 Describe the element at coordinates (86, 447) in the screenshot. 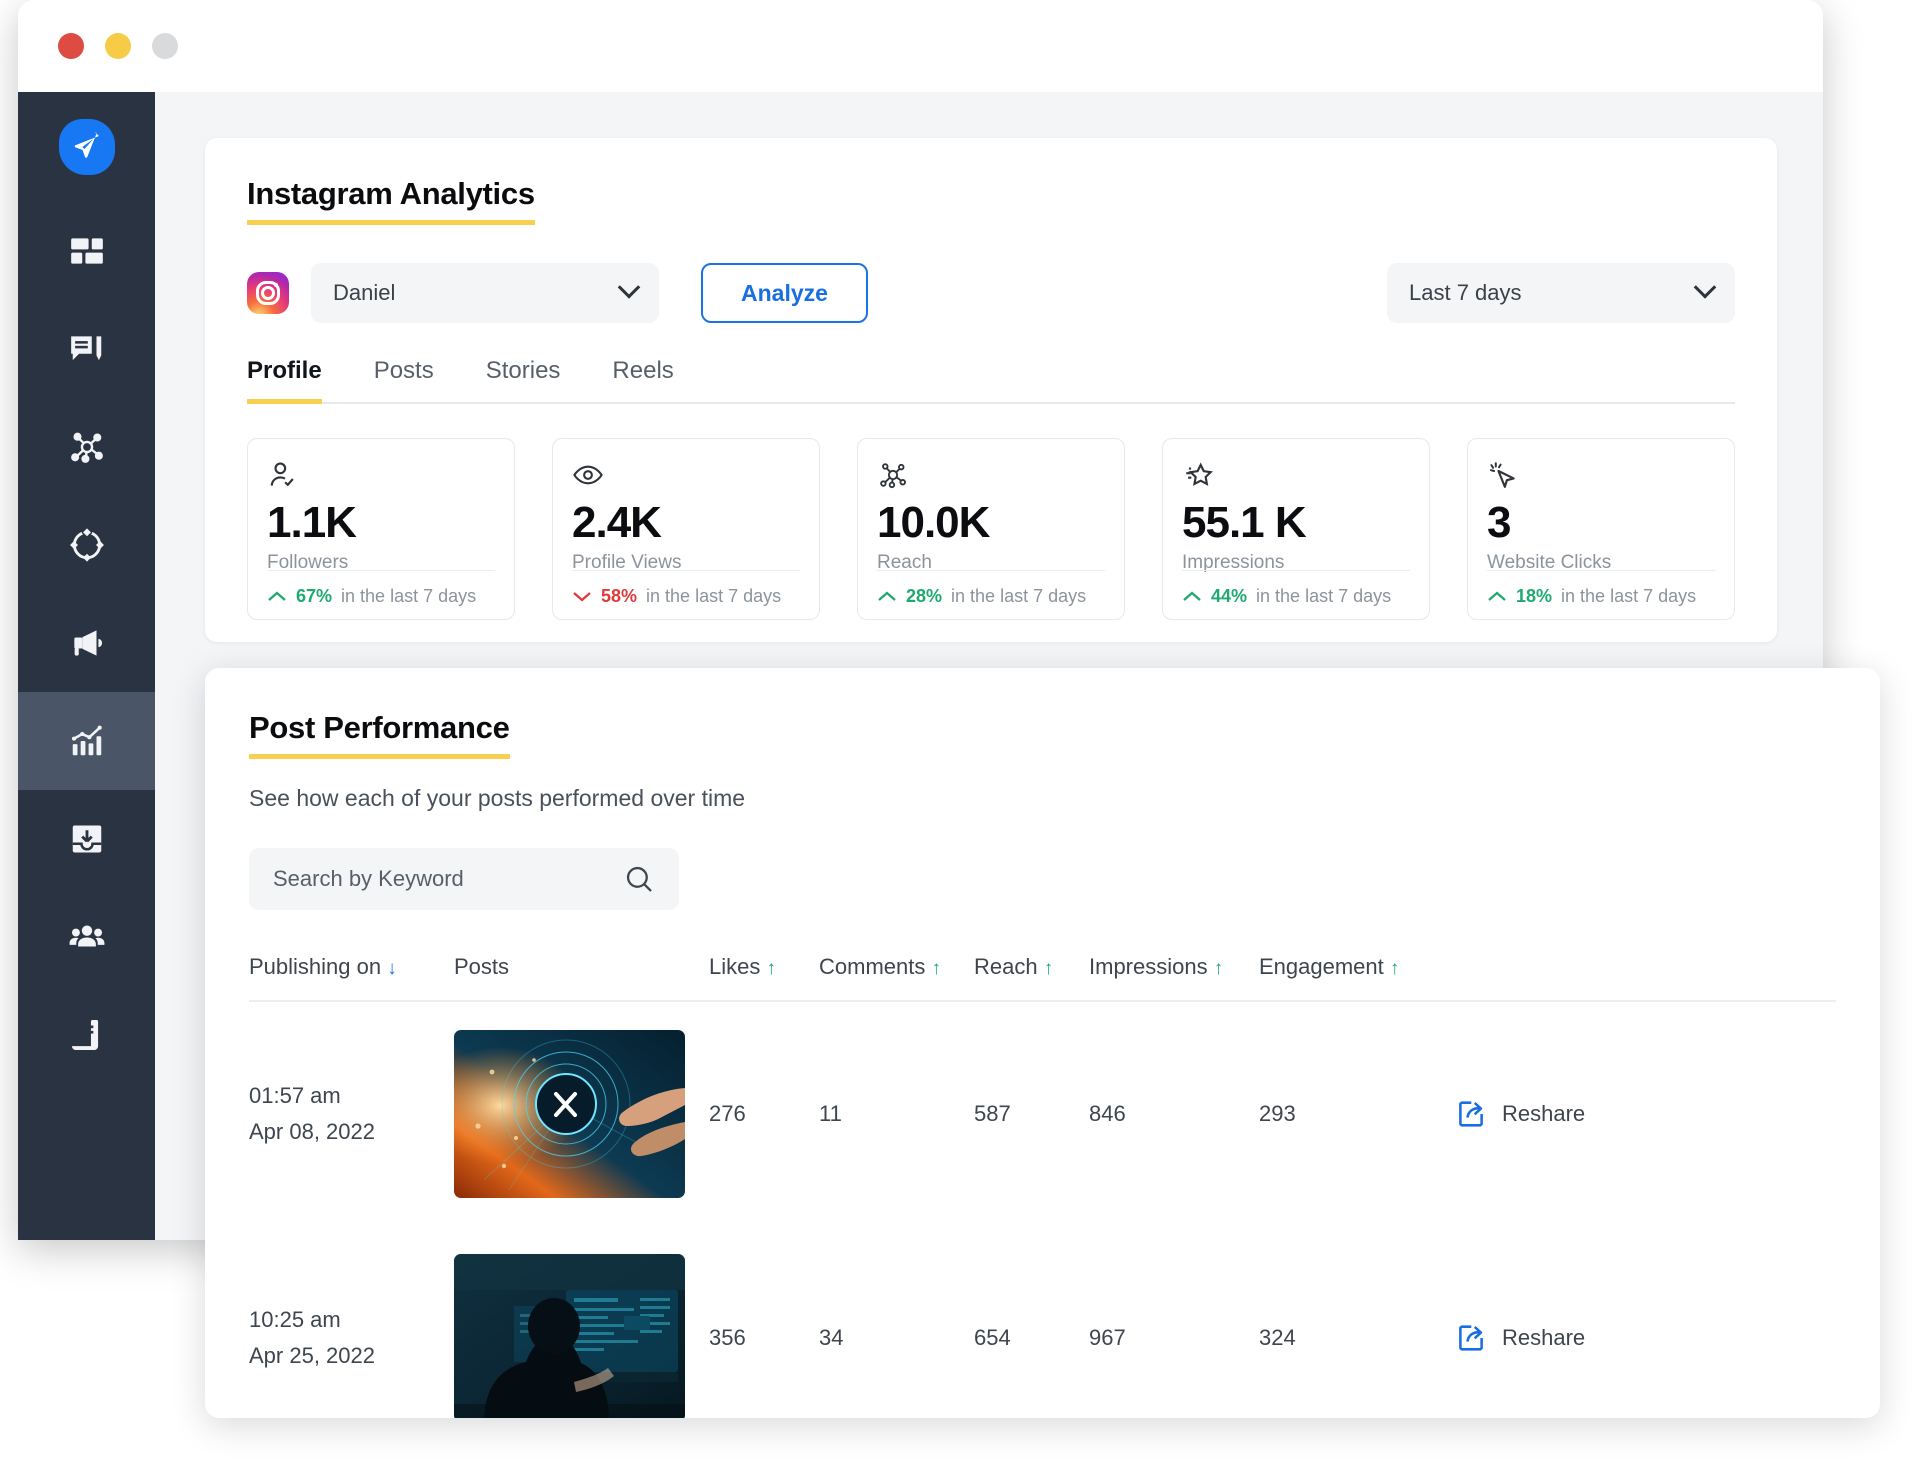

I see `sidebar-item-network` at that location.